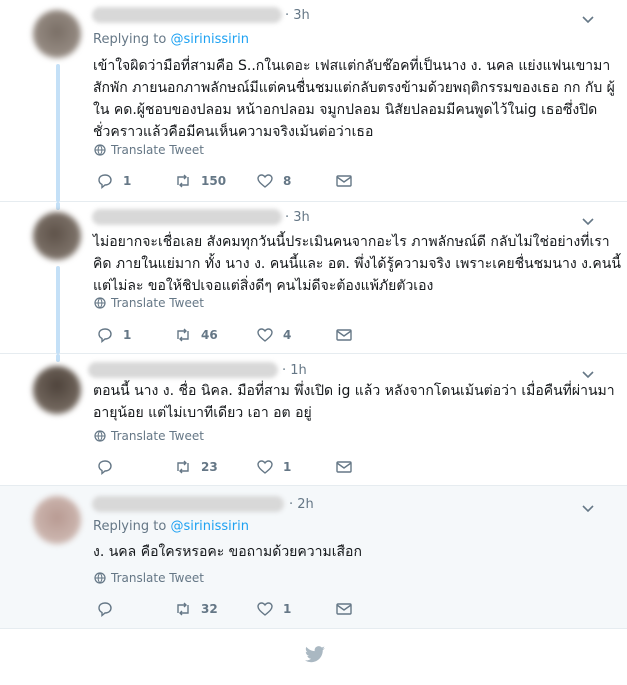 This screenshot has height=685, width=627. I want to click on retweet-button: 150, so click(200, 181).